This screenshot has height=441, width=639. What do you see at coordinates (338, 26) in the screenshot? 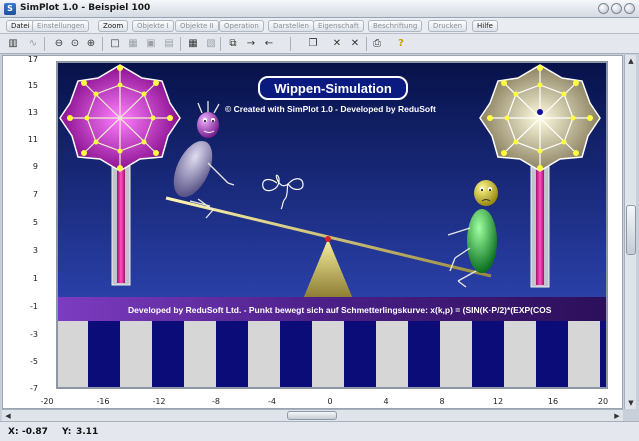
I see `menu-eigenschaft: Eigenschaft` at bounding box center [338, 26].